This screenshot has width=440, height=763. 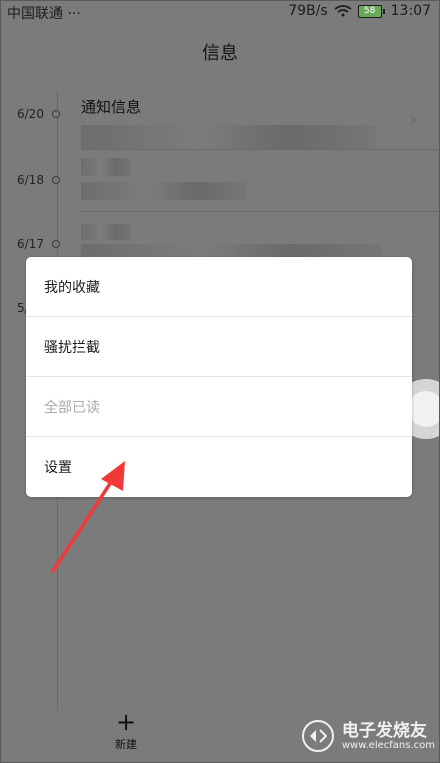 I want to click on date-label: 6/20, so click(x=30, y=114).